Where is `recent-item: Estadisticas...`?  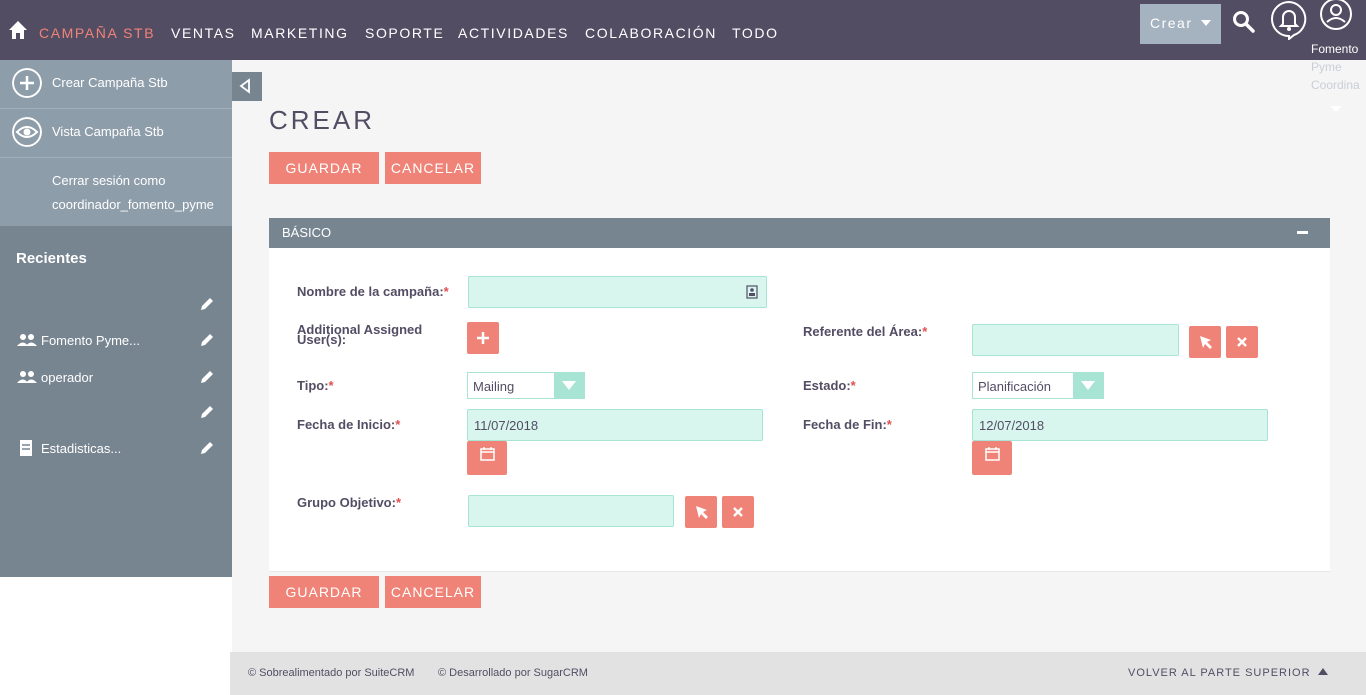
recent-item: Estadisticas... is located at coordinates (116, 449).